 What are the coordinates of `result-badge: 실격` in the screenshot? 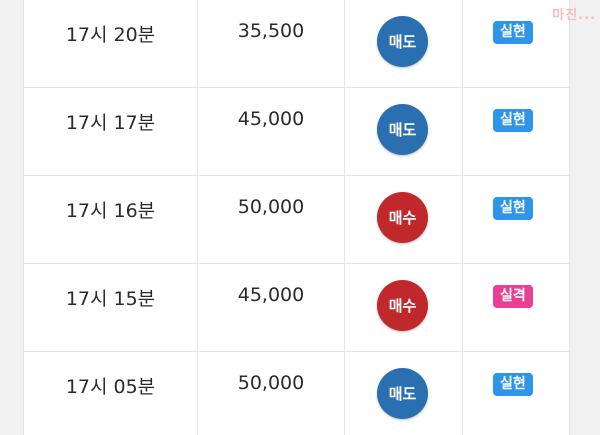 It's located at (513, 296).